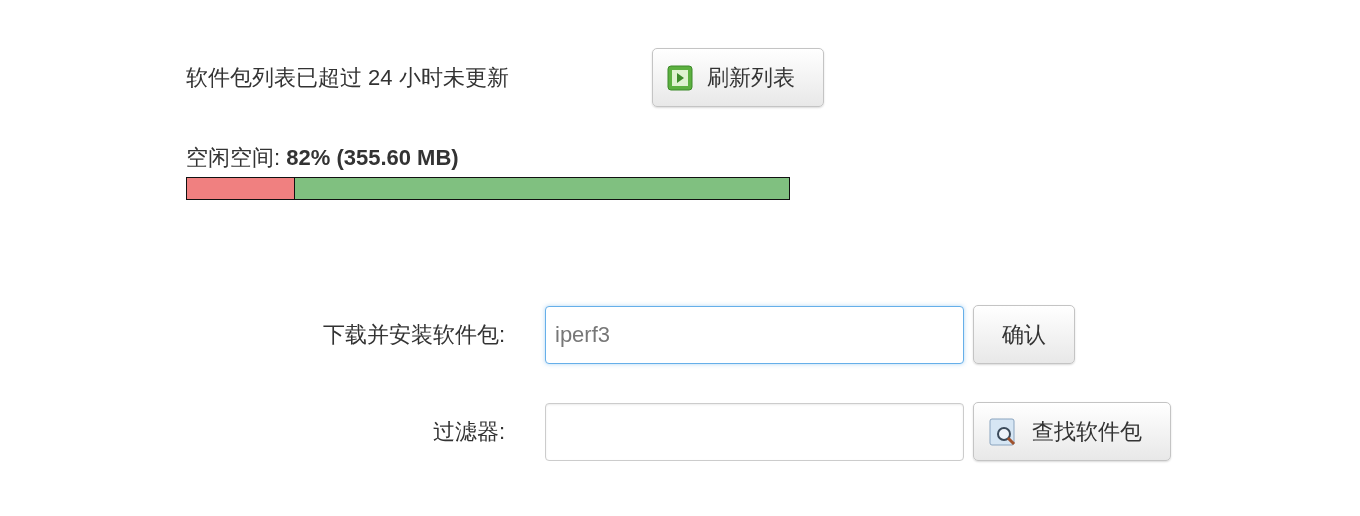 The image size is (1360, 516). I want to click on field-label: 下载并安装软件包:, so click(413, 334).